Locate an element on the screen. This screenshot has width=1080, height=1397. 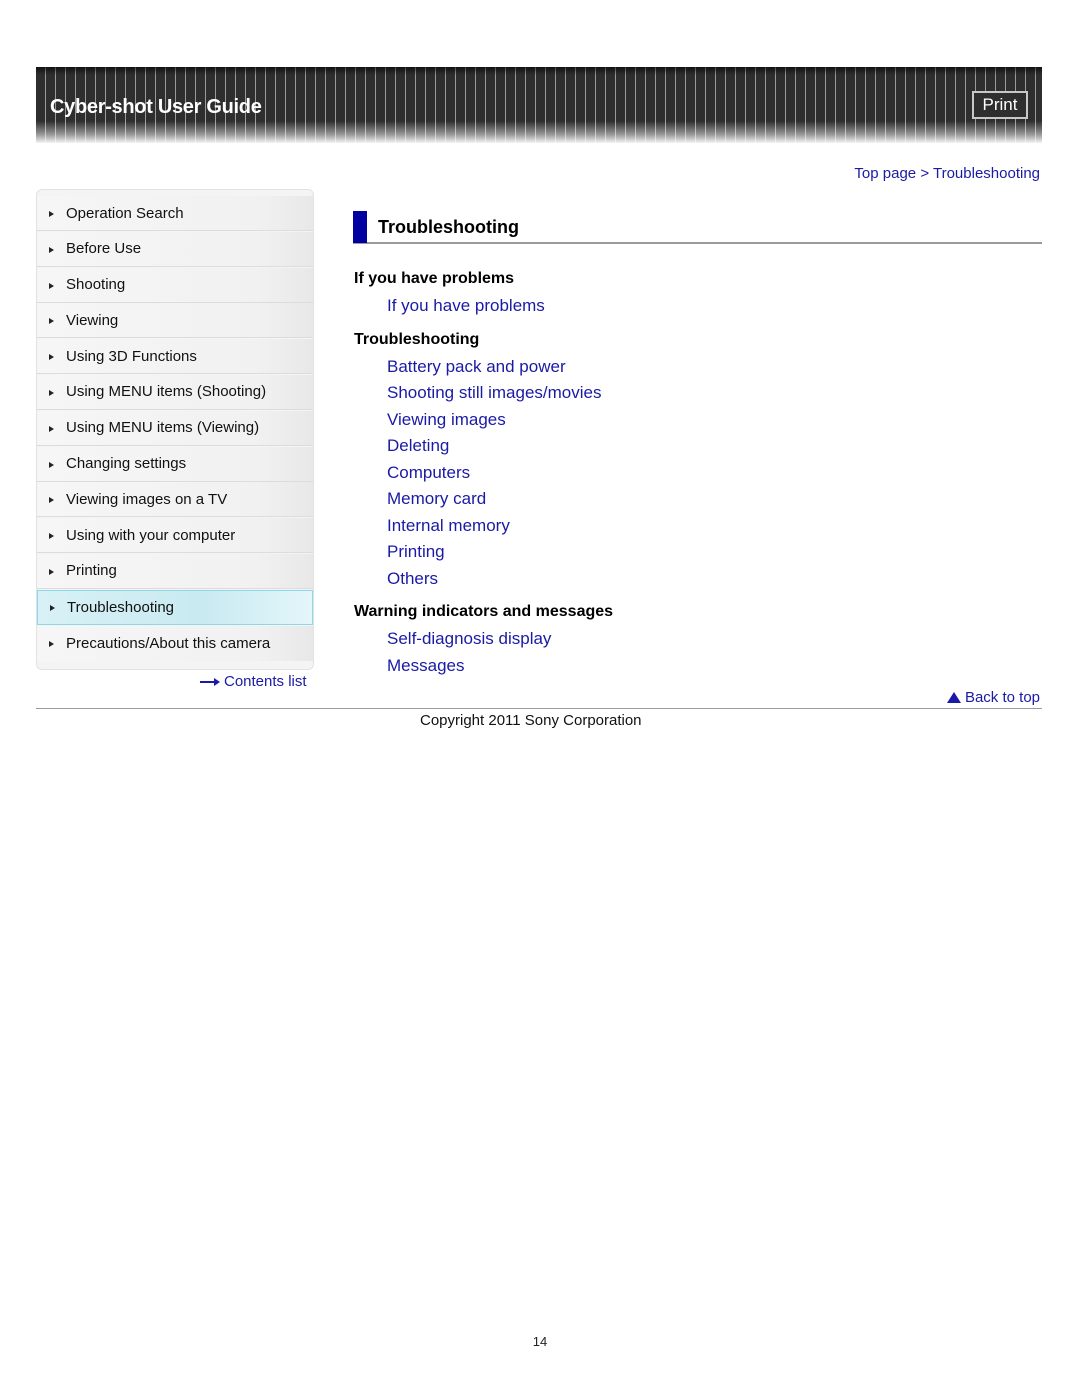
link-internal-memory: Internal memory is located at coordinates (500, 528).